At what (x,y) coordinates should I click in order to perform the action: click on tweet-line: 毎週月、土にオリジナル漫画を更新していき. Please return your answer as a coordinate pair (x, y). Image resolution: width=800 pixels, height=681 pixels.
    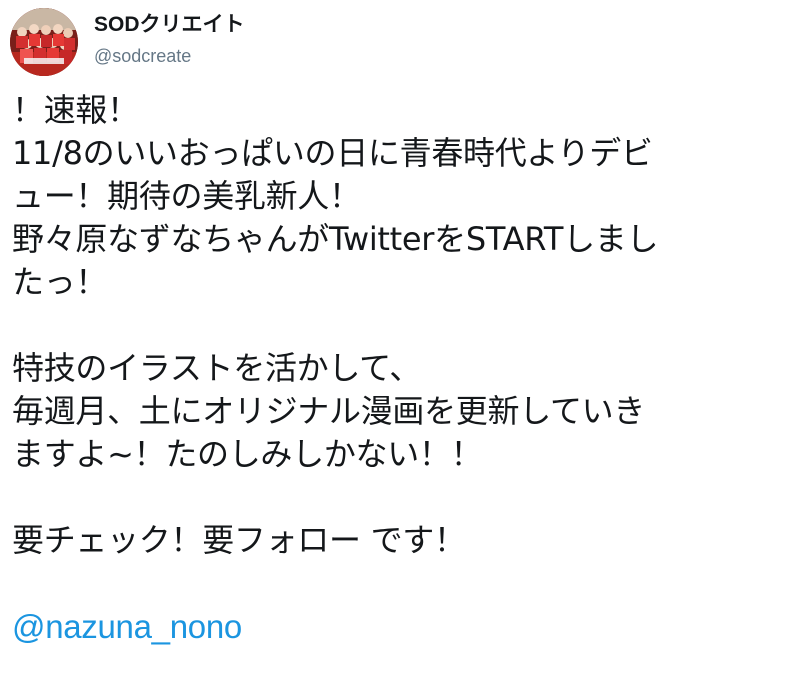
    Looking at the image, I should click on (329, 411).